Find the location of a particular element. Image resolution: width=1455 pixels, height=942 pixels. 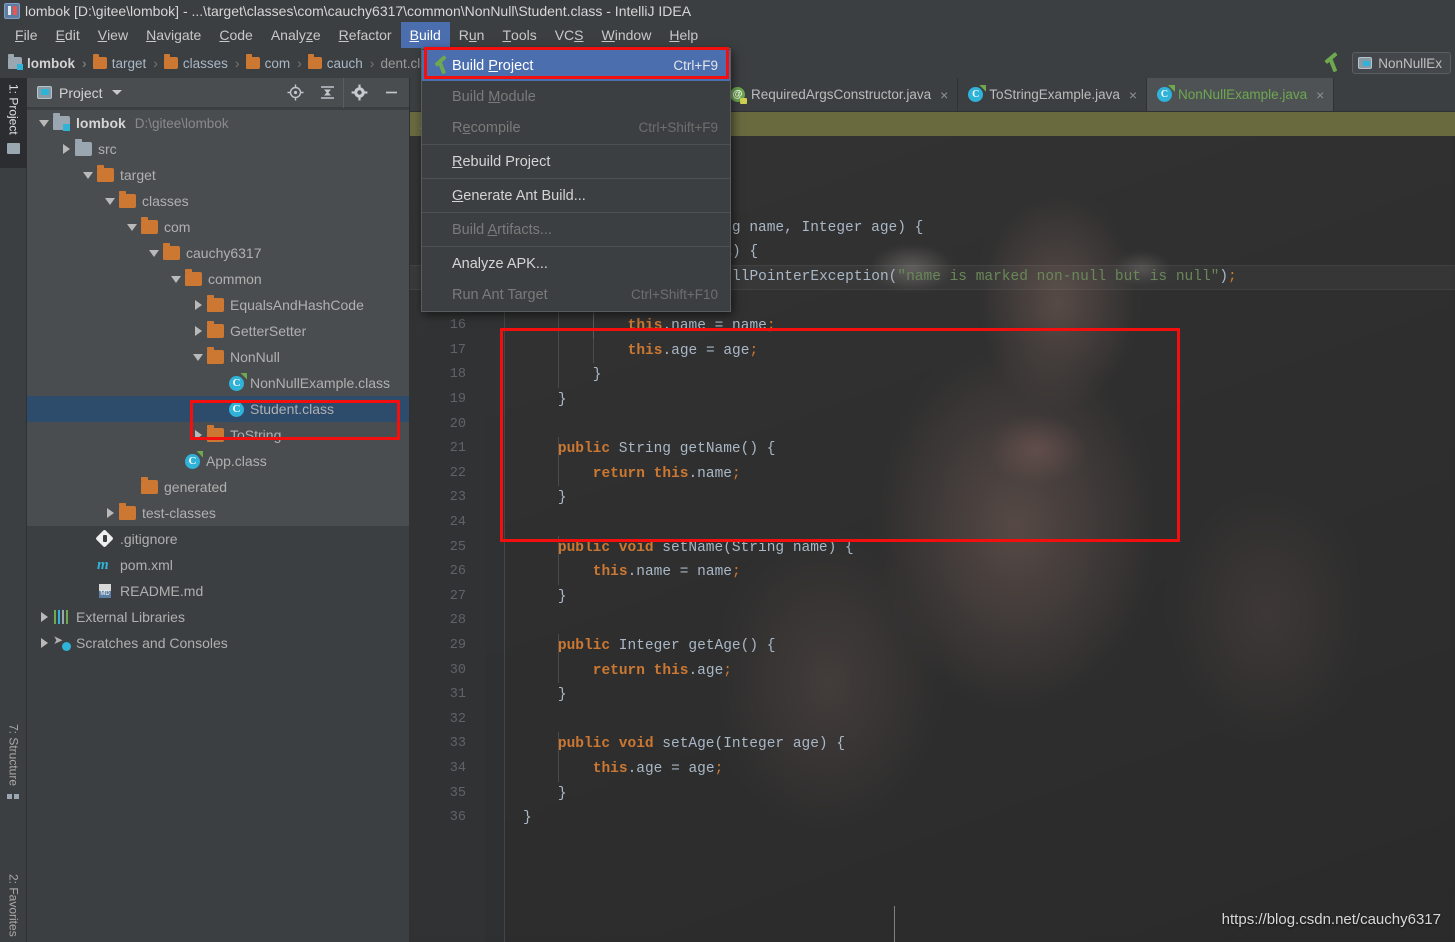

tree-item-app-class: C App.class is located at coordinates (218, 461).